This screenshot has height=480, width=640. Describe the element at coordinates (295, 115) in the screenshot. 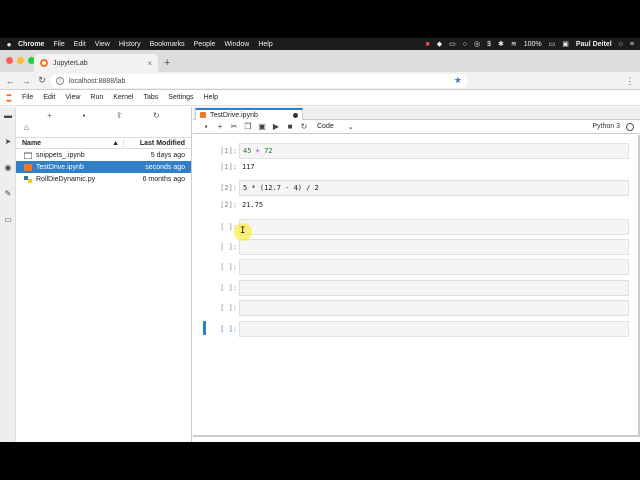

I see `unsaved-dot-icon` at that location.